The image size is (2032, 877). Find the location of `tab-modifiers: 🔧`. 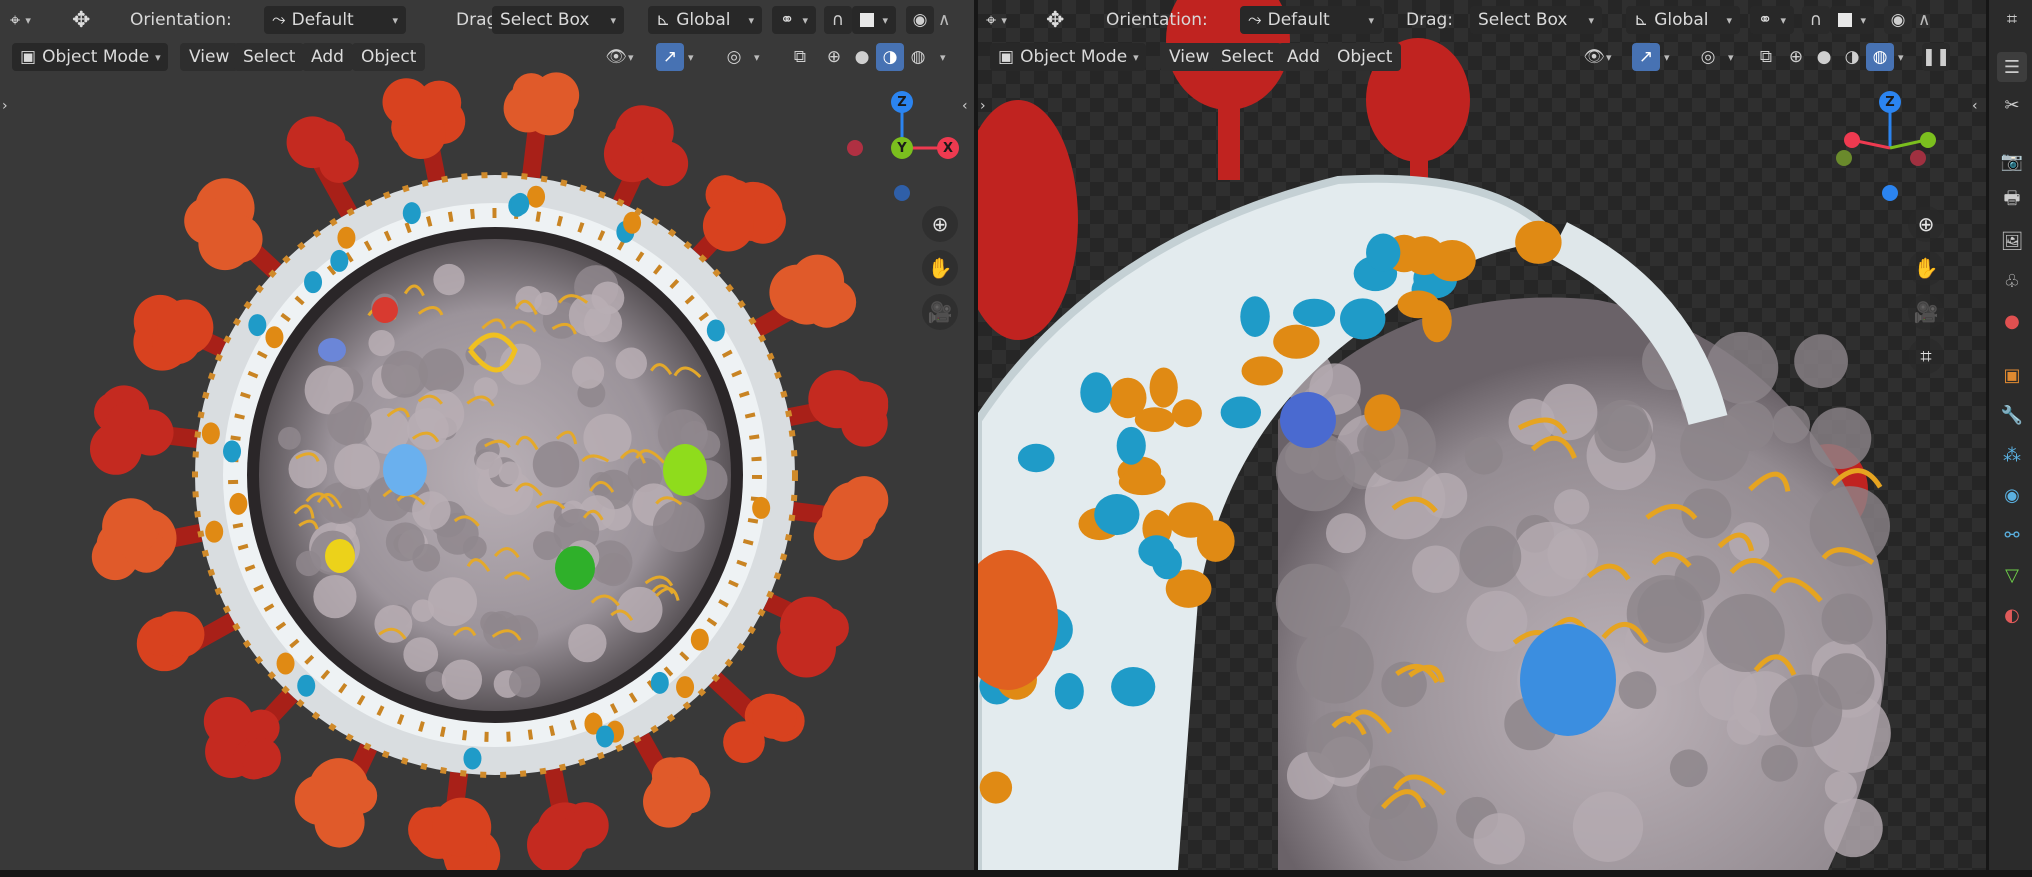

tab-modifiers: 🔧 is located at coordinates (2012, 415).